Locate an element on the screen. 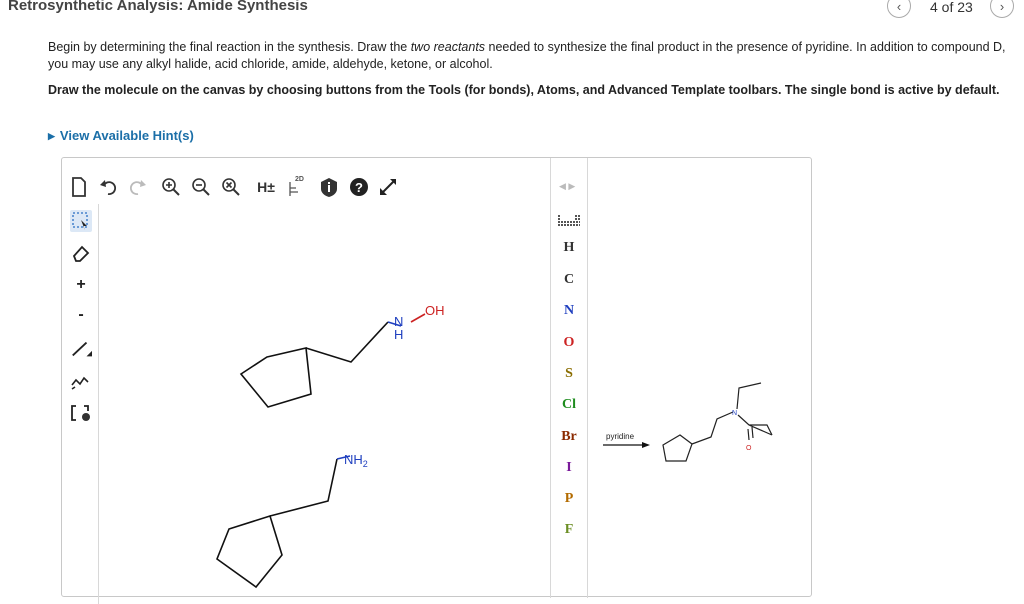 The width and height of the screenshot is (1024, 604). page-title: Retrosynthetic Analysis: Amide Synthesis is located at coordinates (158, 7).